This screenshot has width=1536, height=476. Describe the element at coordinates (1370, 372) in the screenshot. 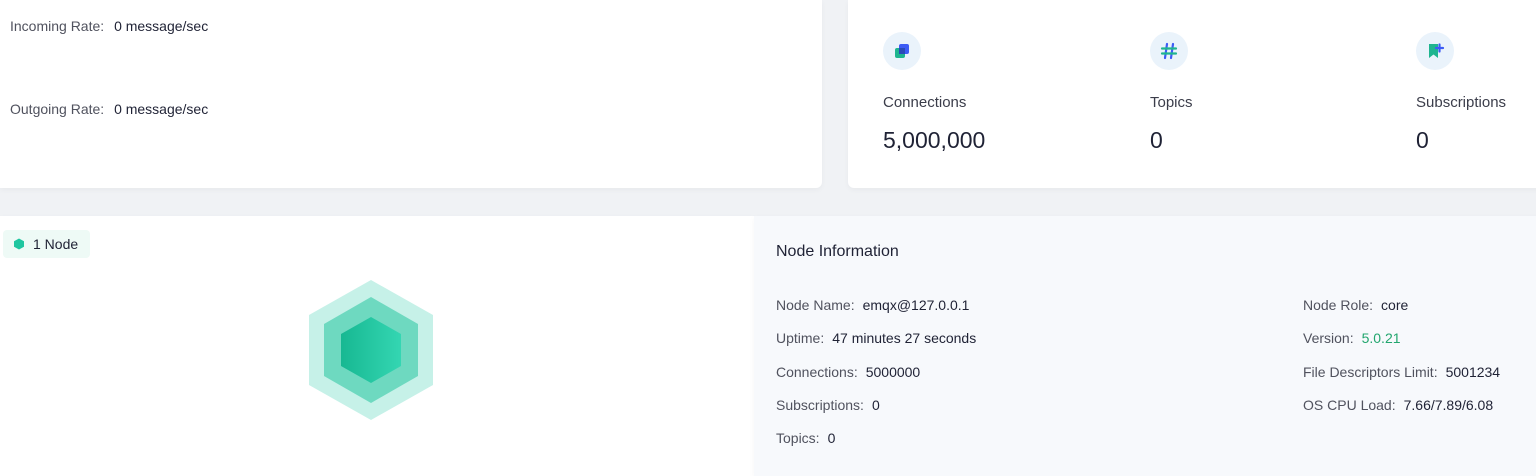

I see `info-key: File Descriptors Limit:` at that location.